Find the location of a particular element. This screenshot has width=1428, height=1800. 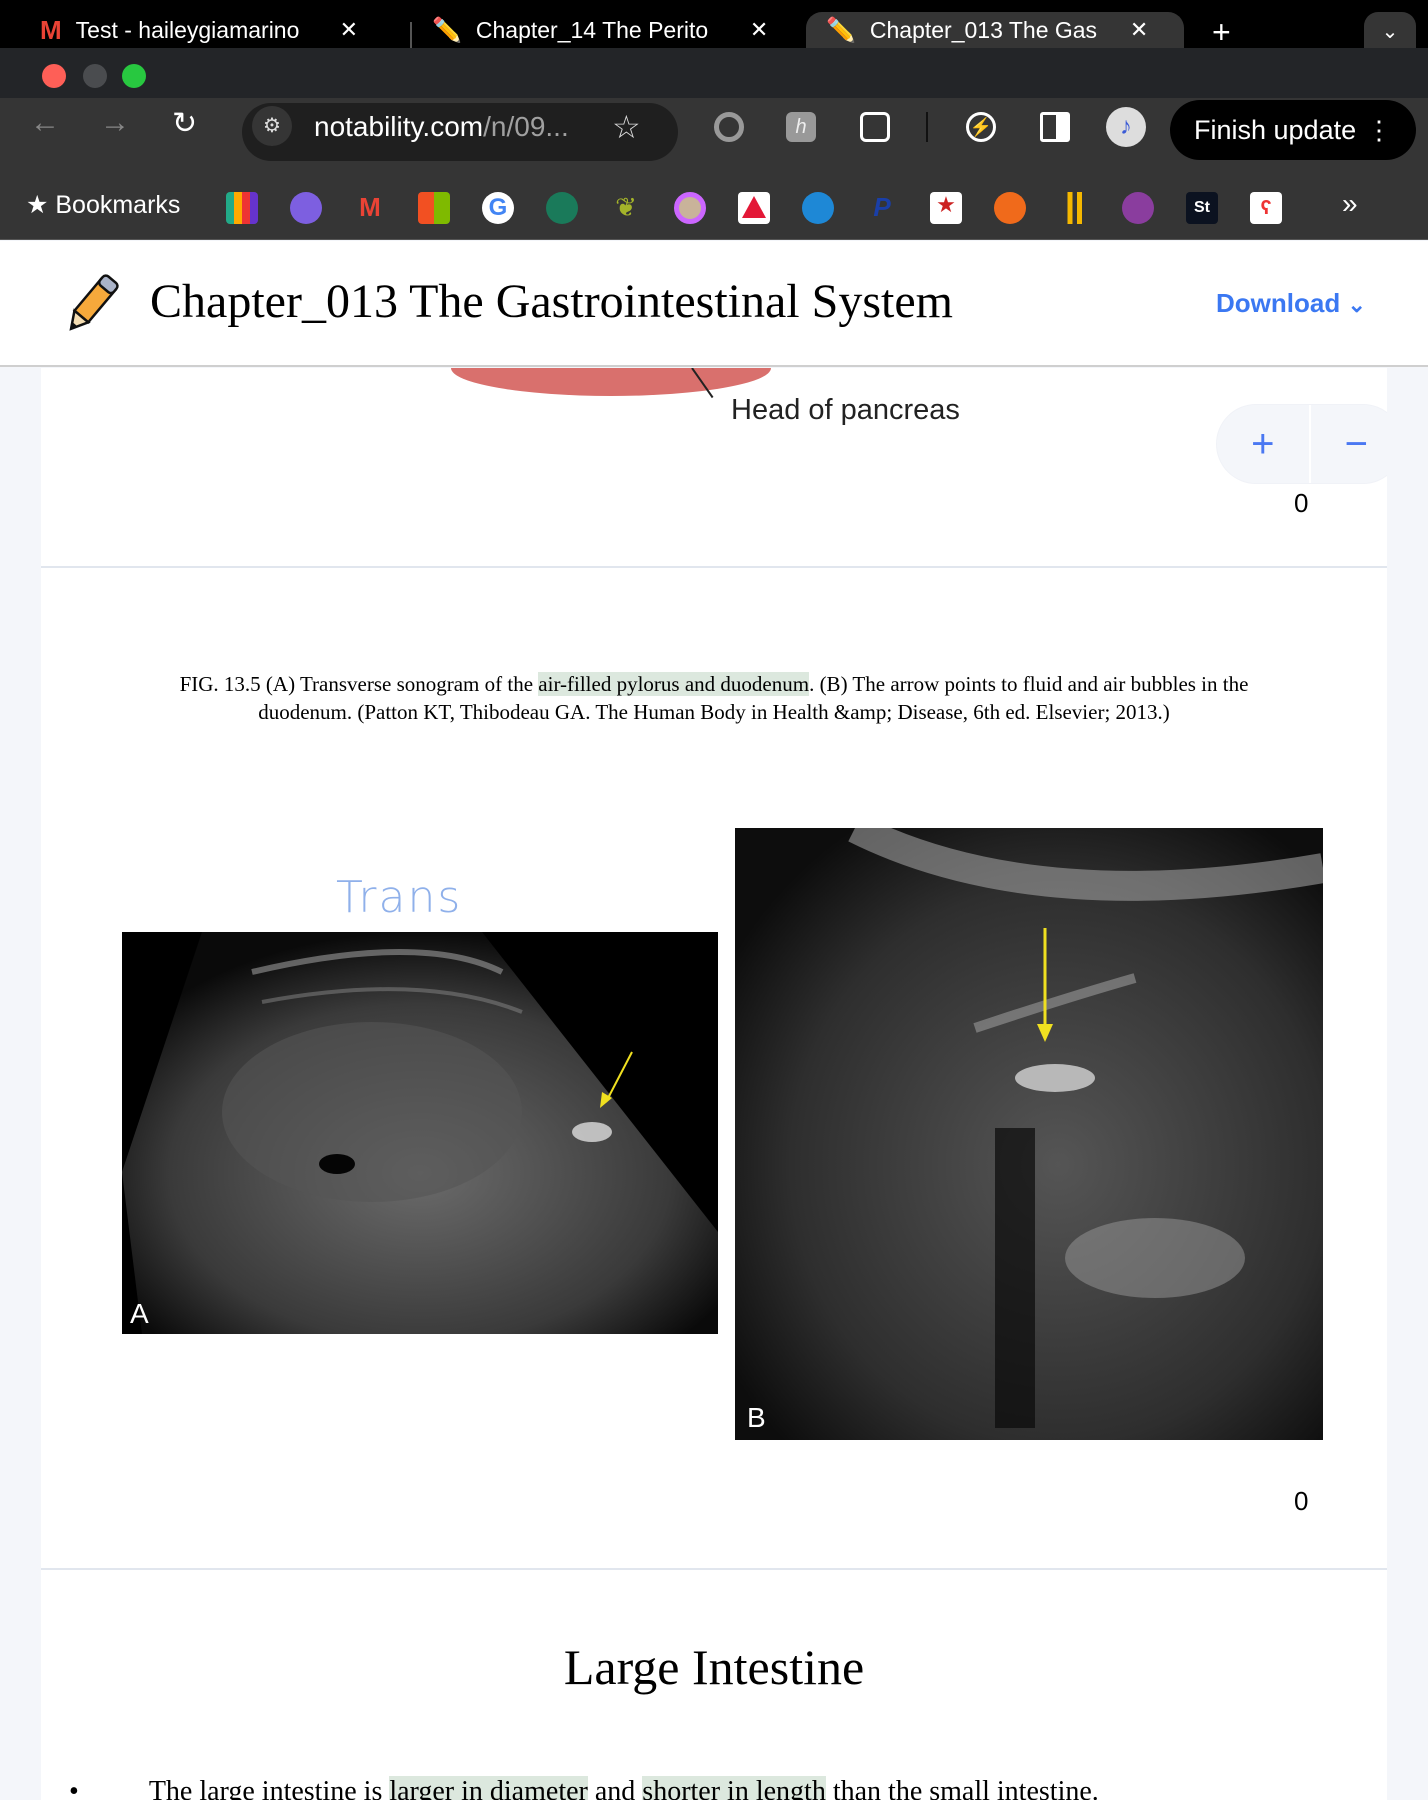

caption-highlight: air-filled pylorus and duodenum is located at coordinates (674, 684).